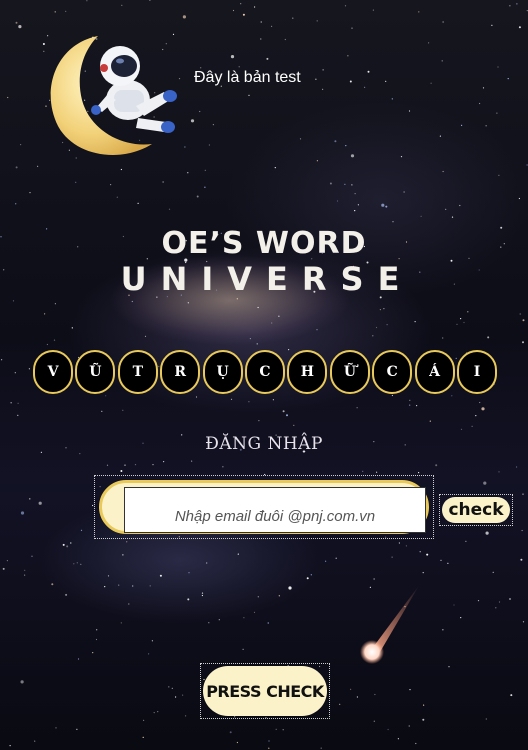  I want to click on email-field, so click(275, 510).